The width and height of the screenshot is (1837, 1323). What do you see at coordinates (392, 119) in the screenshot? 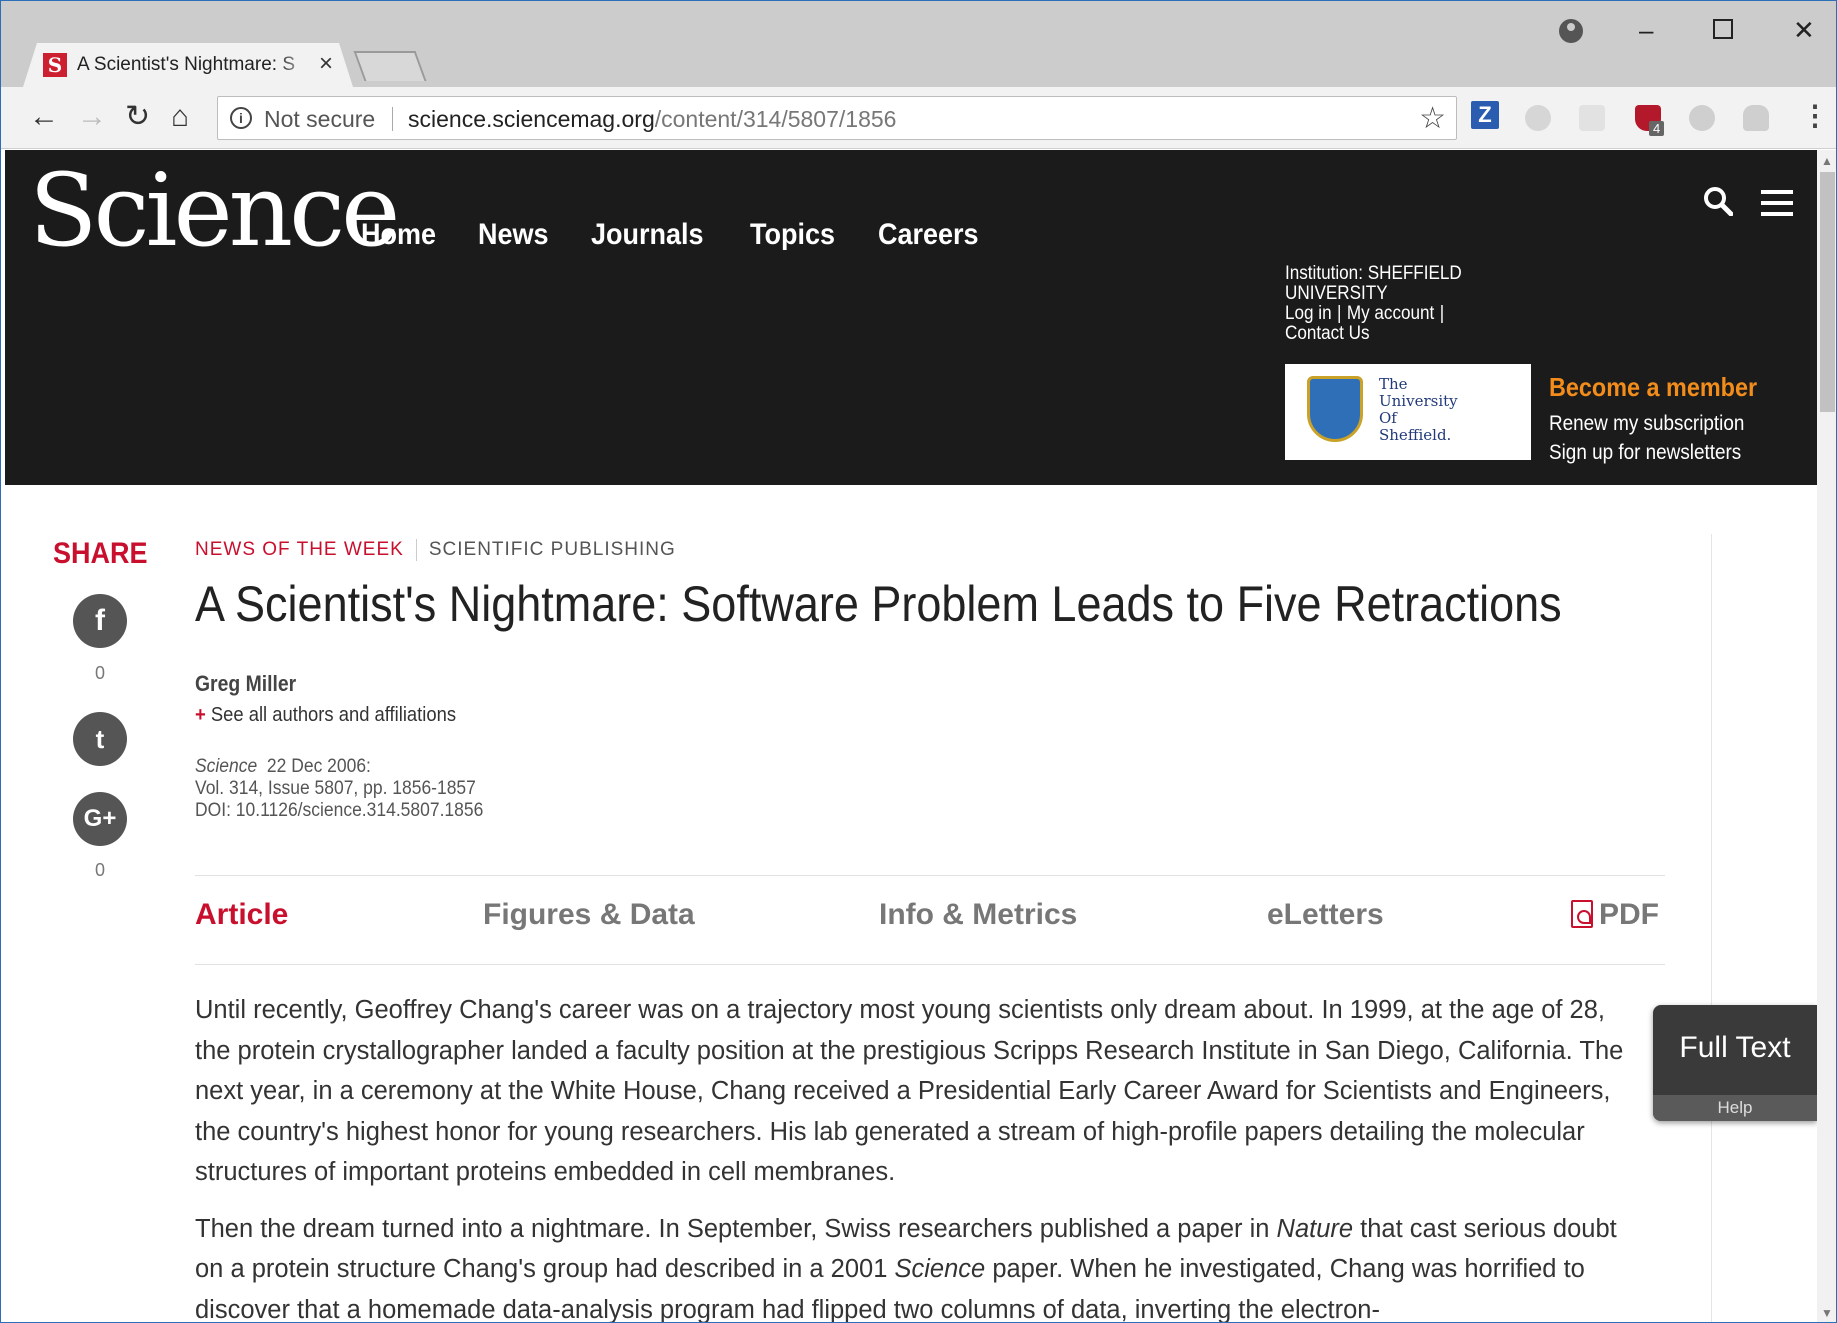
I see `omnibox-separator` at bounding box center [392, 119].